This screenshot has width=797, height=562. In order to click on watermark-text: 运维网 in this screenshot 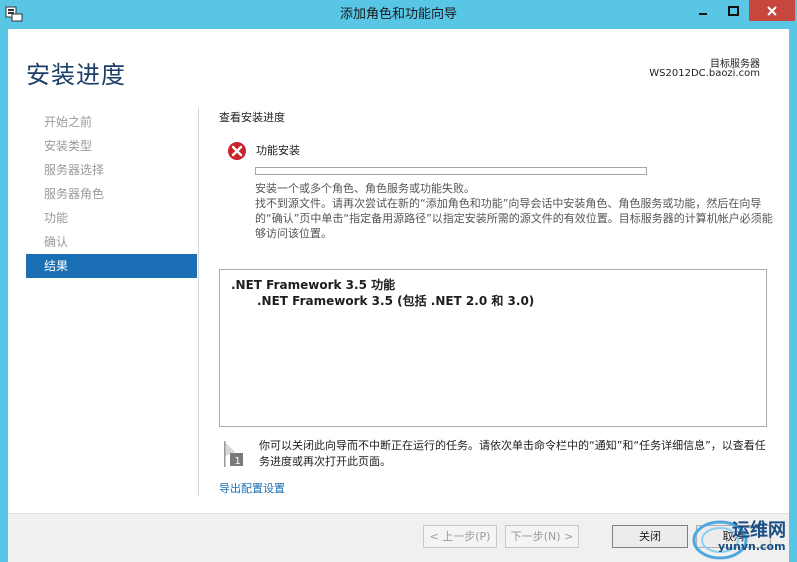, I will do `click(759, 530)`.